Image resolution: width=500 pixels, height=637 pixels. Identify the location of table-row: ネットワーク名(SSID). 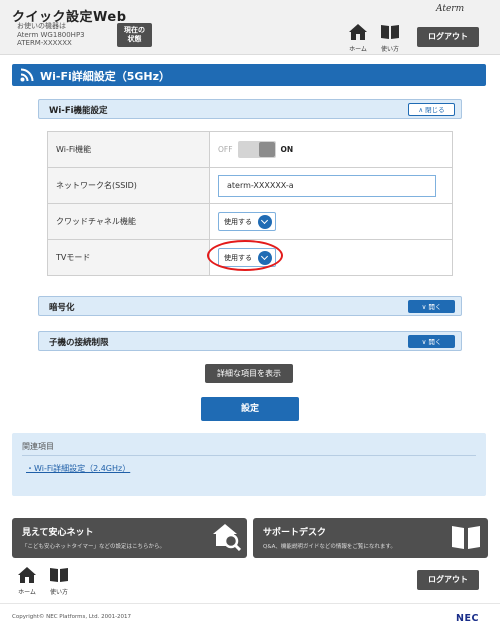
(250, 185).